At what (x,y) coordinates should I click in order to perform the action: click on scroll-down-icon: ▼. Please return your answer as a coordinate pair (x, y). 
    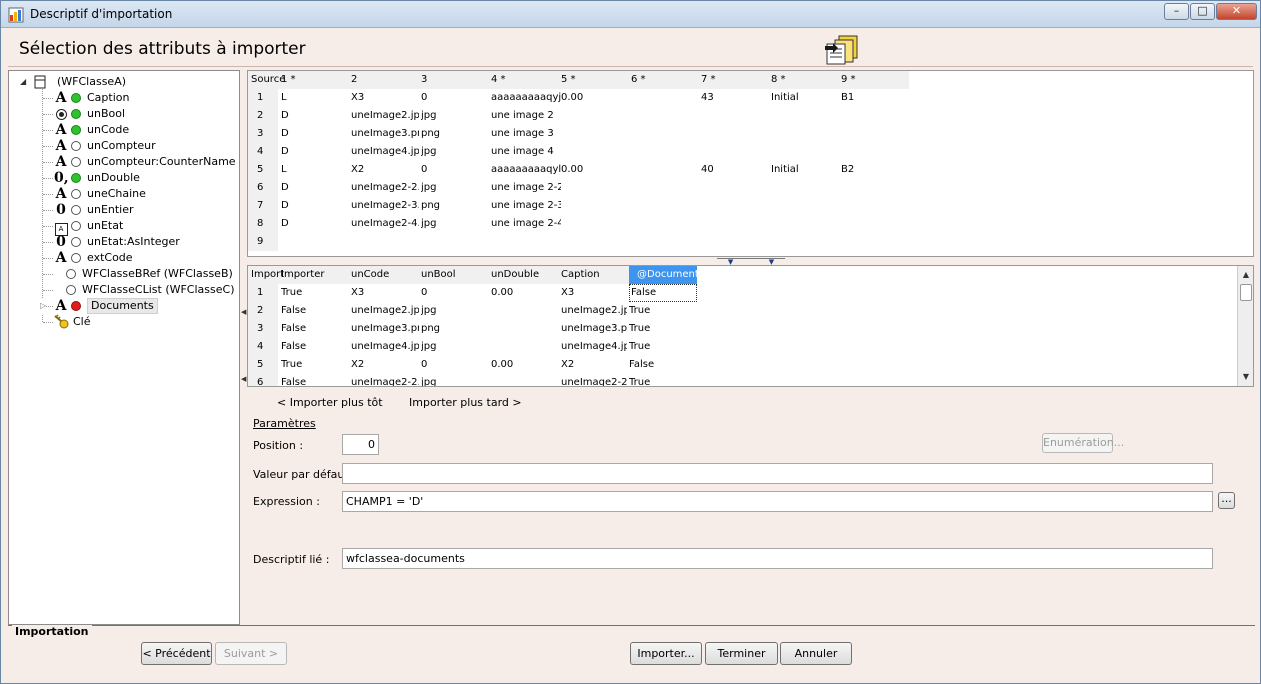
    Looking at the image, I should click on (1245, 377).